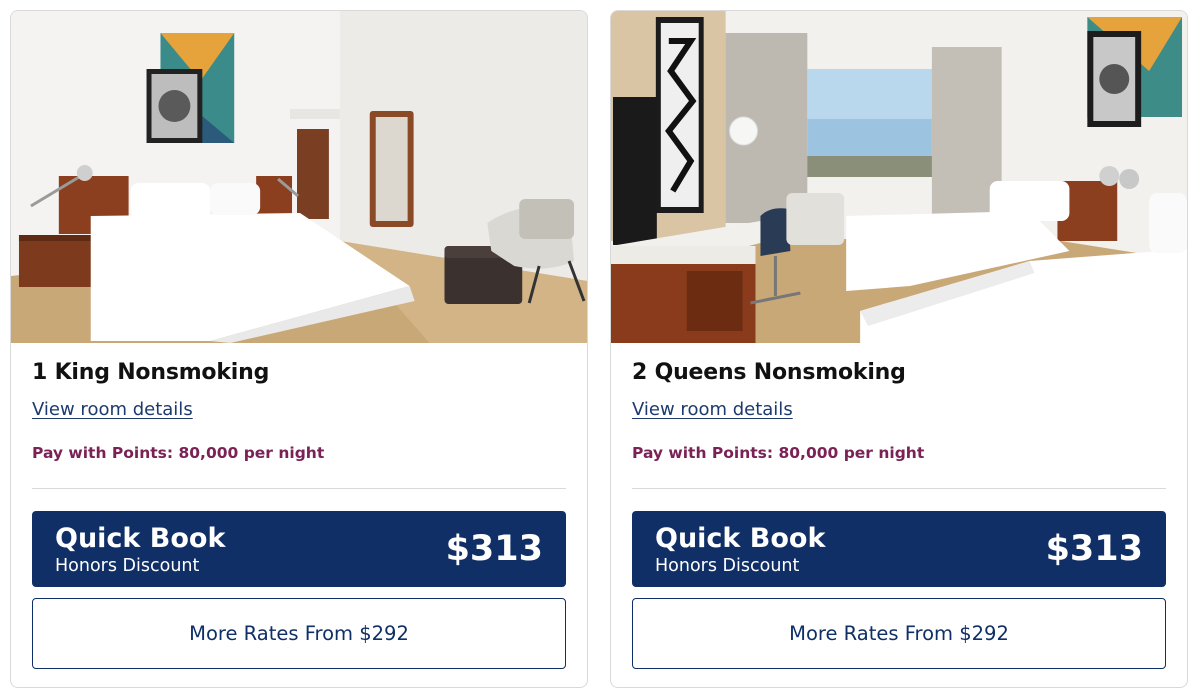 The image size is (1200, 700). What do you see at coordinates (769, 372) in the screenshot?
I see `room-title: 2 Queens Nonsmoking` at bounding box center [769, 372].